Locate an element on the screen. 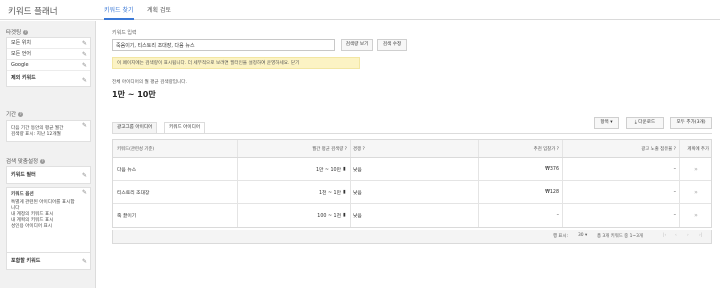  edit-search-button: 검색 수정 is located at coordinates (392, 45).